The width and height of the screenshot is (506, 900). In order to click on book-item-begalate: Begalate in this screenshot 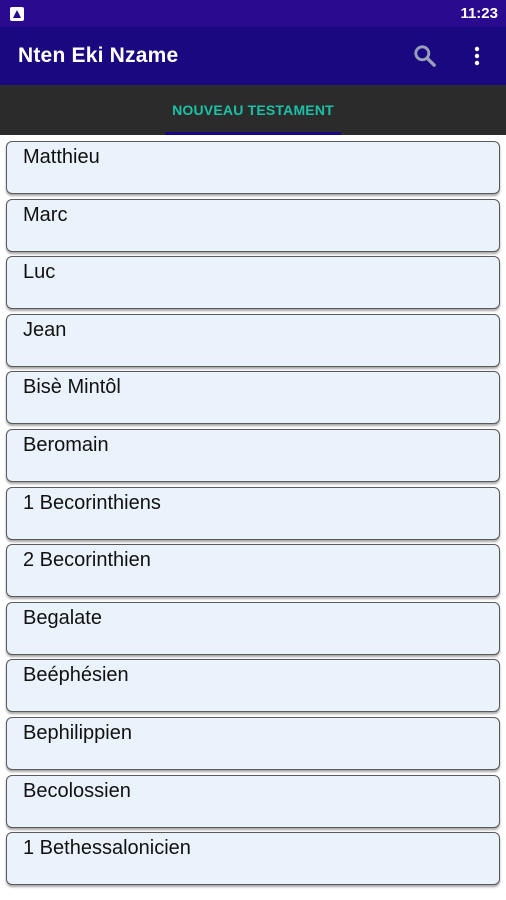, I will do `click(253, 628)`.